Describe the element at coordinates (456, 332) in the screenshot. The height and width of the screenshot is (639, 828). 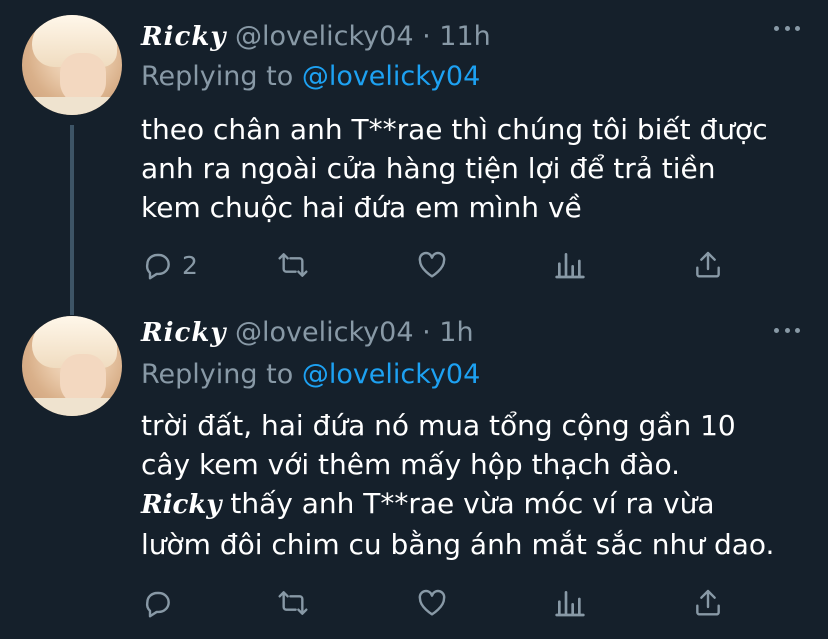
I see `timestamp: 1h` at that location.